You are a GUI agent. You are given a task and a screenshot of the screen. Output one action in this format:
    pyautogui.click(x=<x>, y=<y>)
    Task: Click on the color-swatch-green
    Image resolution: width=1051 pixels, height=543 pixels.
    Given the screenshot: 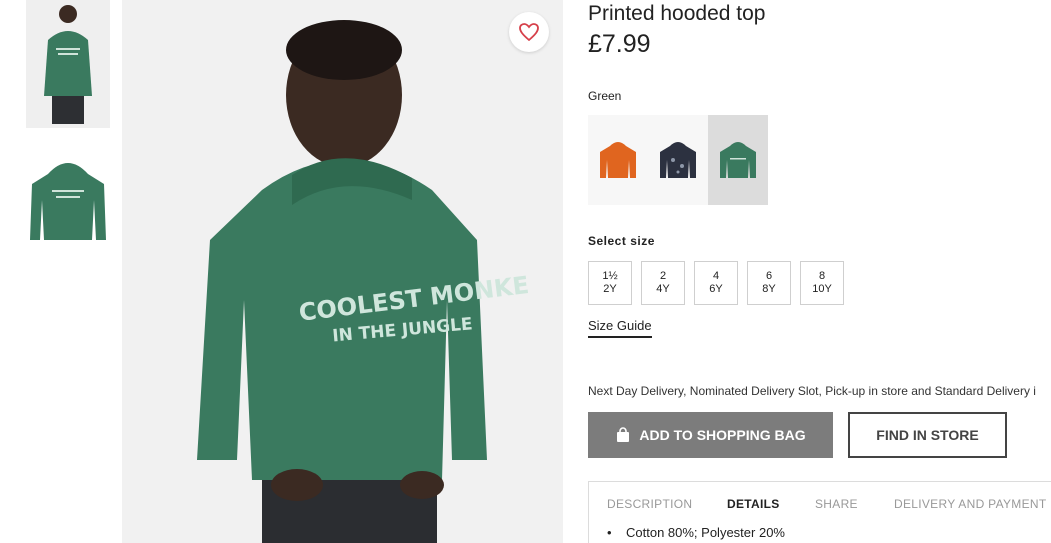 What is the action you would take?
    pyautogui.click(x=738, y=160)
    